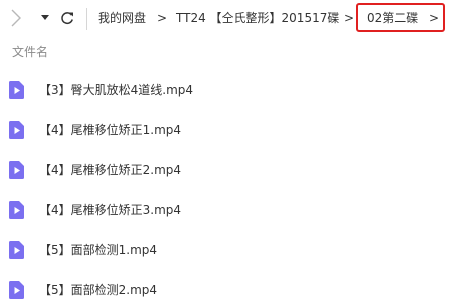 This screenshot has width=459, height=305. I want to click on file-name: 【4】尾椎移位矫正2.mp4, so click(110, 170).